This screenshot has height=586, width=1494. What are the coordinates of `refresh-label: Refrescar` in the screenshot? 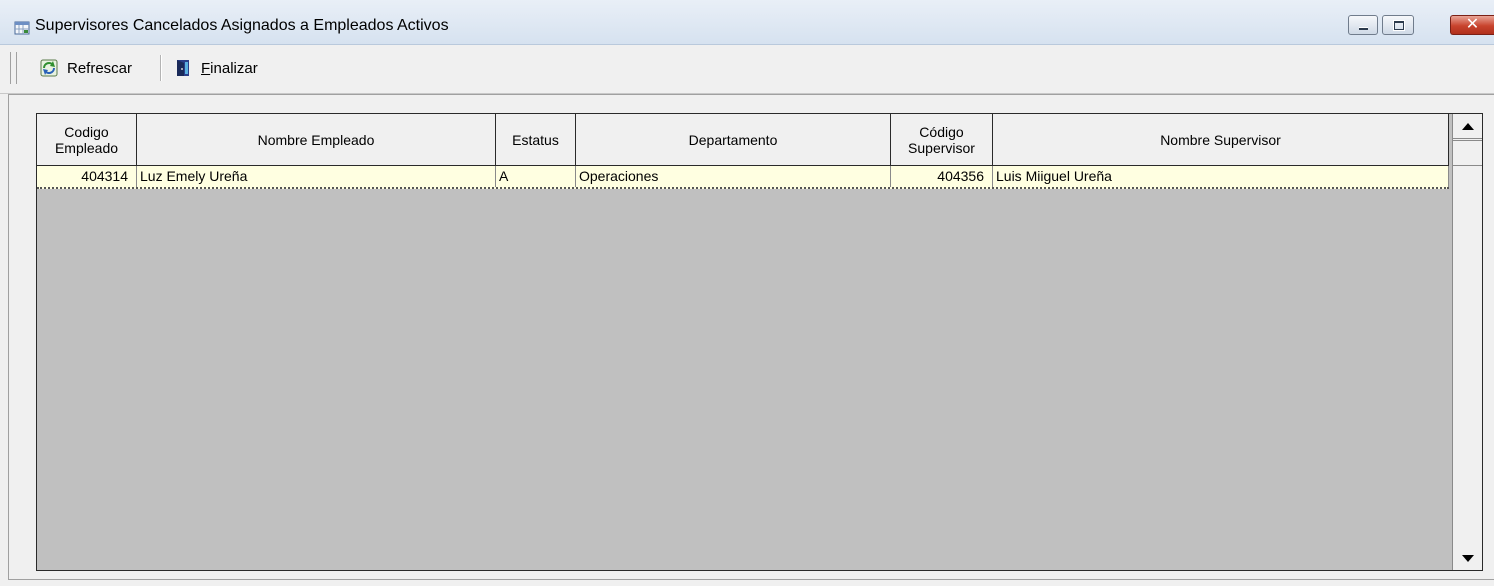 It's located at (100, 68).